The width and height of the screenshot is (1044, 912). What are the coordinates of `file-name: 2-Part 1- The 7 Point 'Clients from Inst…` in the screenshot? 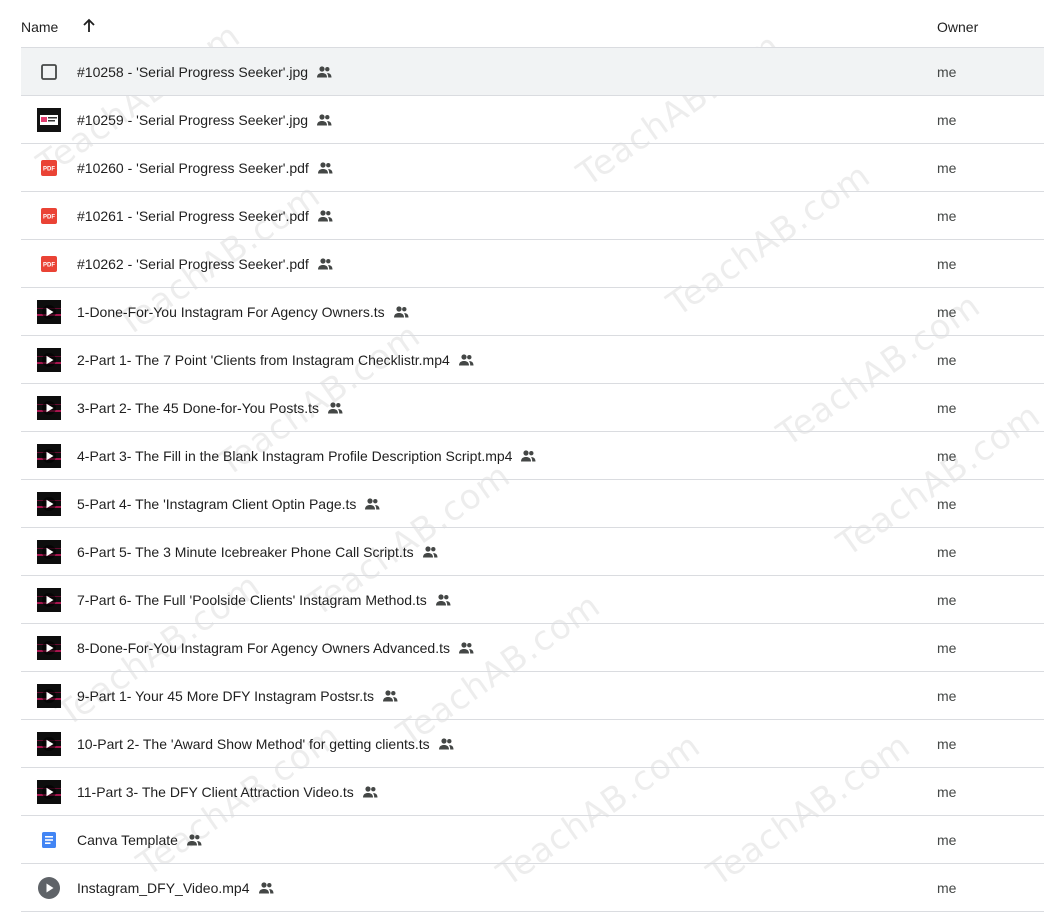 It's located at (275, 360).